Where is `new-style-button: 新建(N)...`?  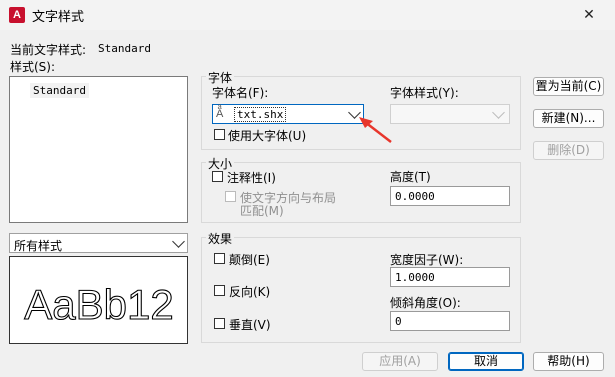
new-style-button: 新建(N)... is located at coordinates (568, 118).